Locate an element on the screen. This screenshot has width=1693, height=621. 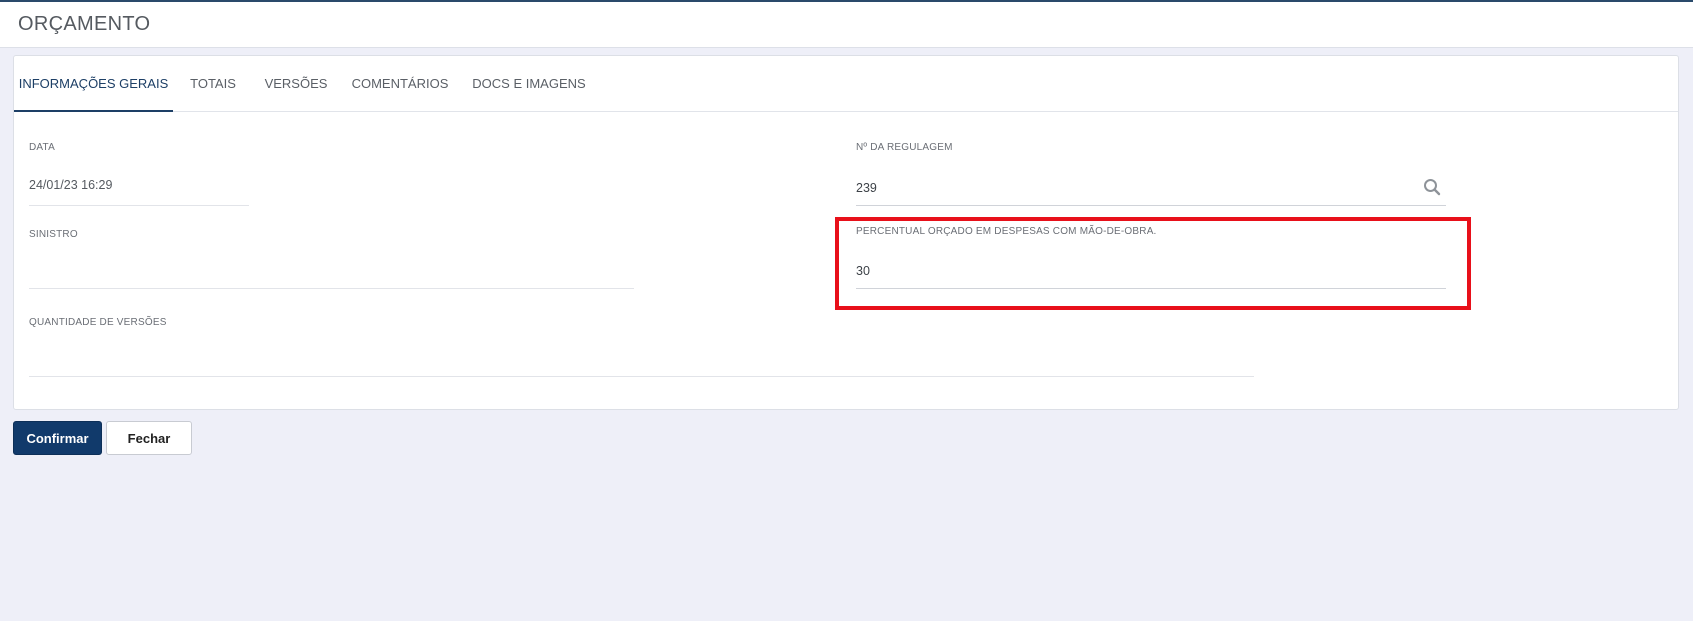
percentual-input is located at coordinates (1148, 271).